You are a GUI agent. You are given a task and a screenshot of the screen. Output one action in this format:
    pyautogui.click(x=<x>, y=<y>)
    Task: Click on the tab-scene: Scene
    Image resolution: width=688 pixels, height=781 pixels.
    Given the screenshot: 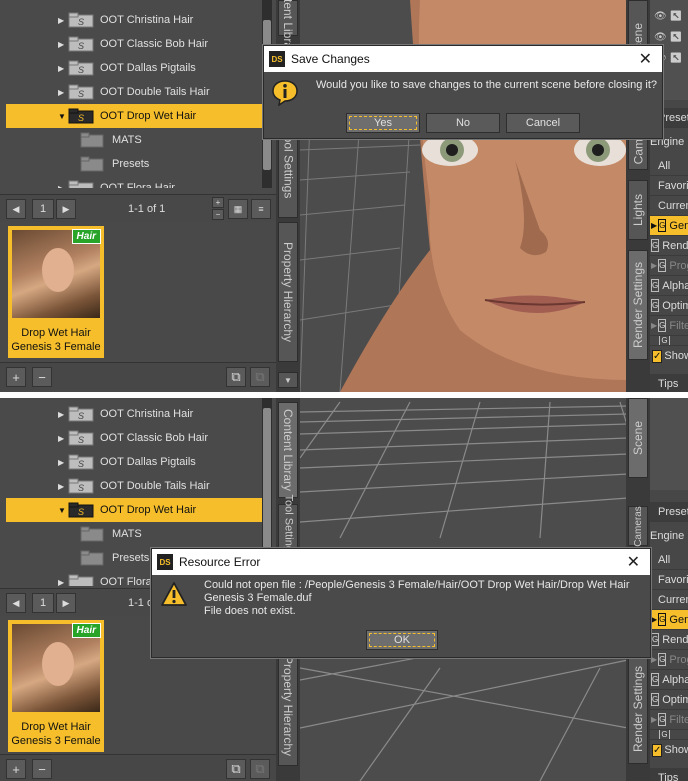 What is the action you would take?
    pyautogui.click(x=638, y=438)
    